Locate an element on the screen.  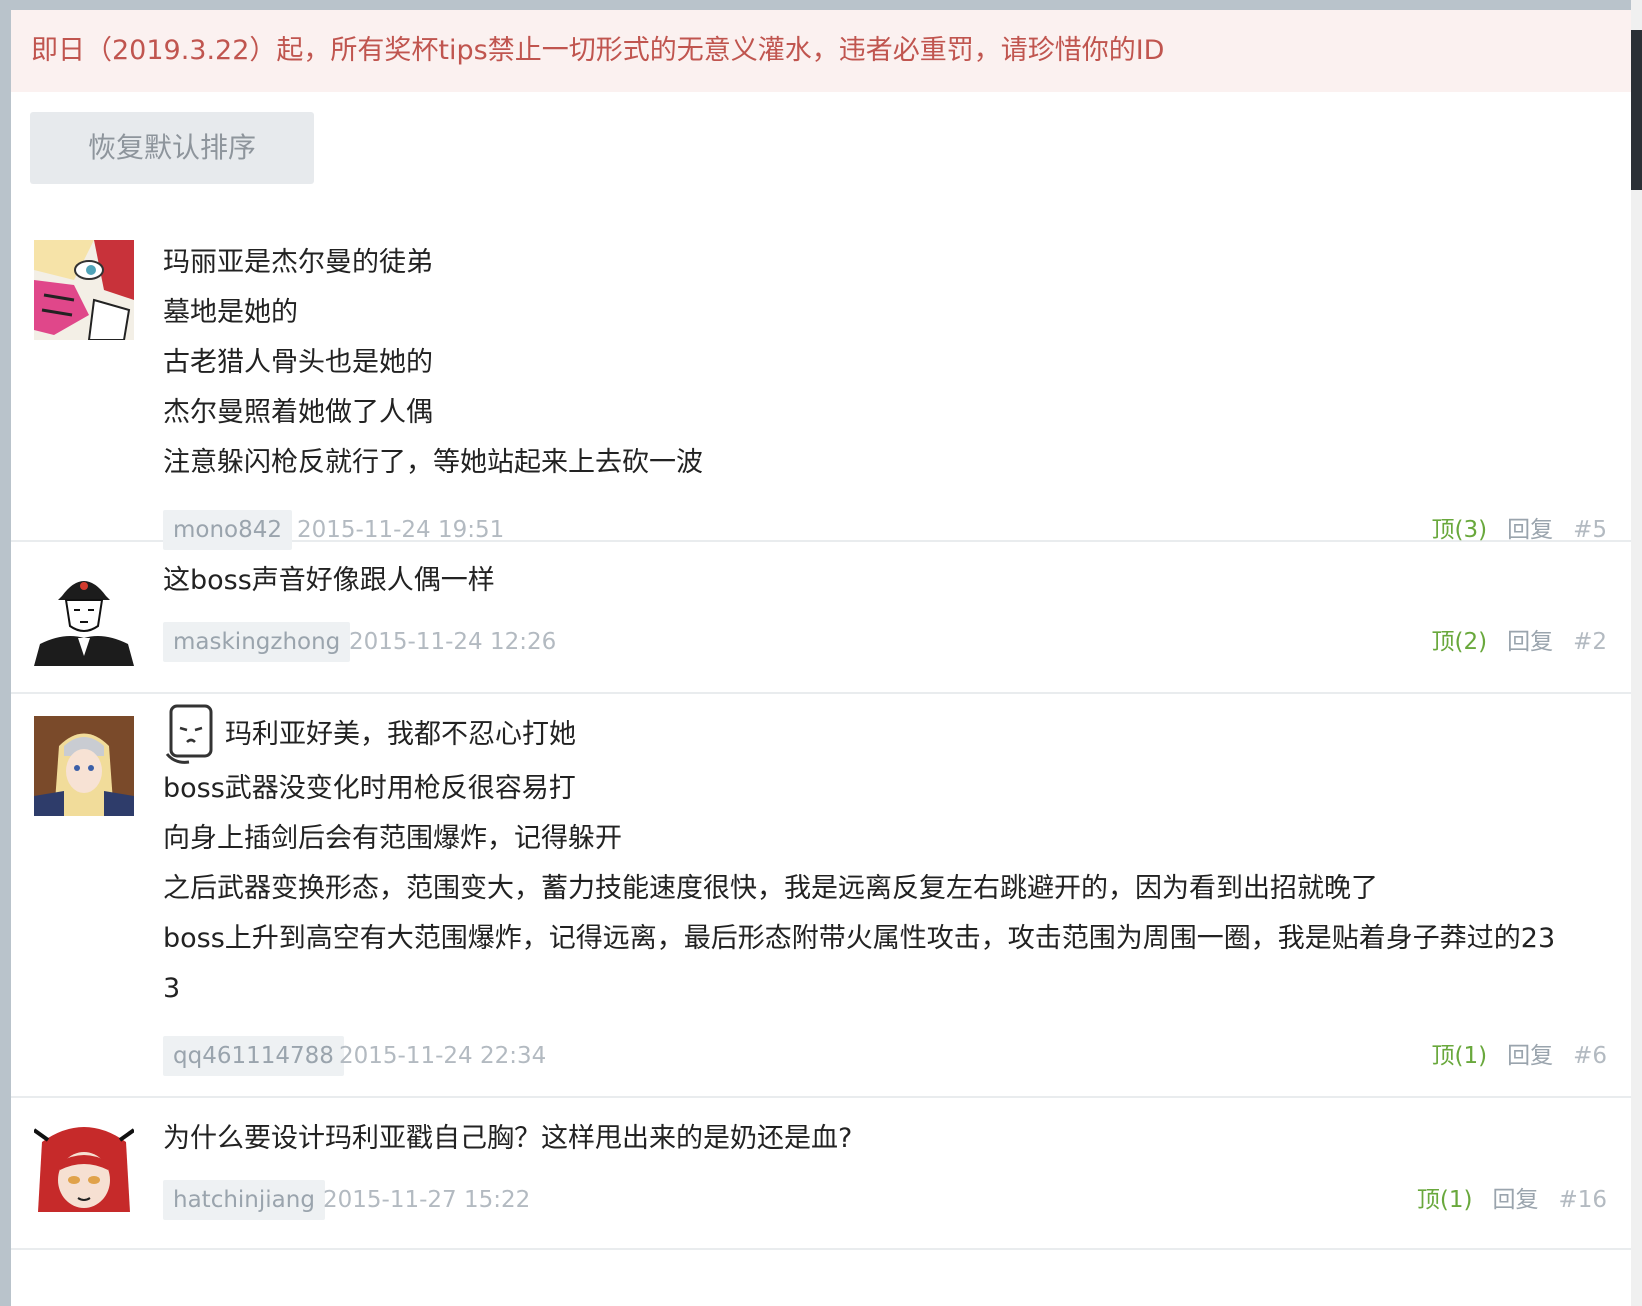
comment-timestamp: 2015-11-24 12:26 is located at coordinates (453, 642).